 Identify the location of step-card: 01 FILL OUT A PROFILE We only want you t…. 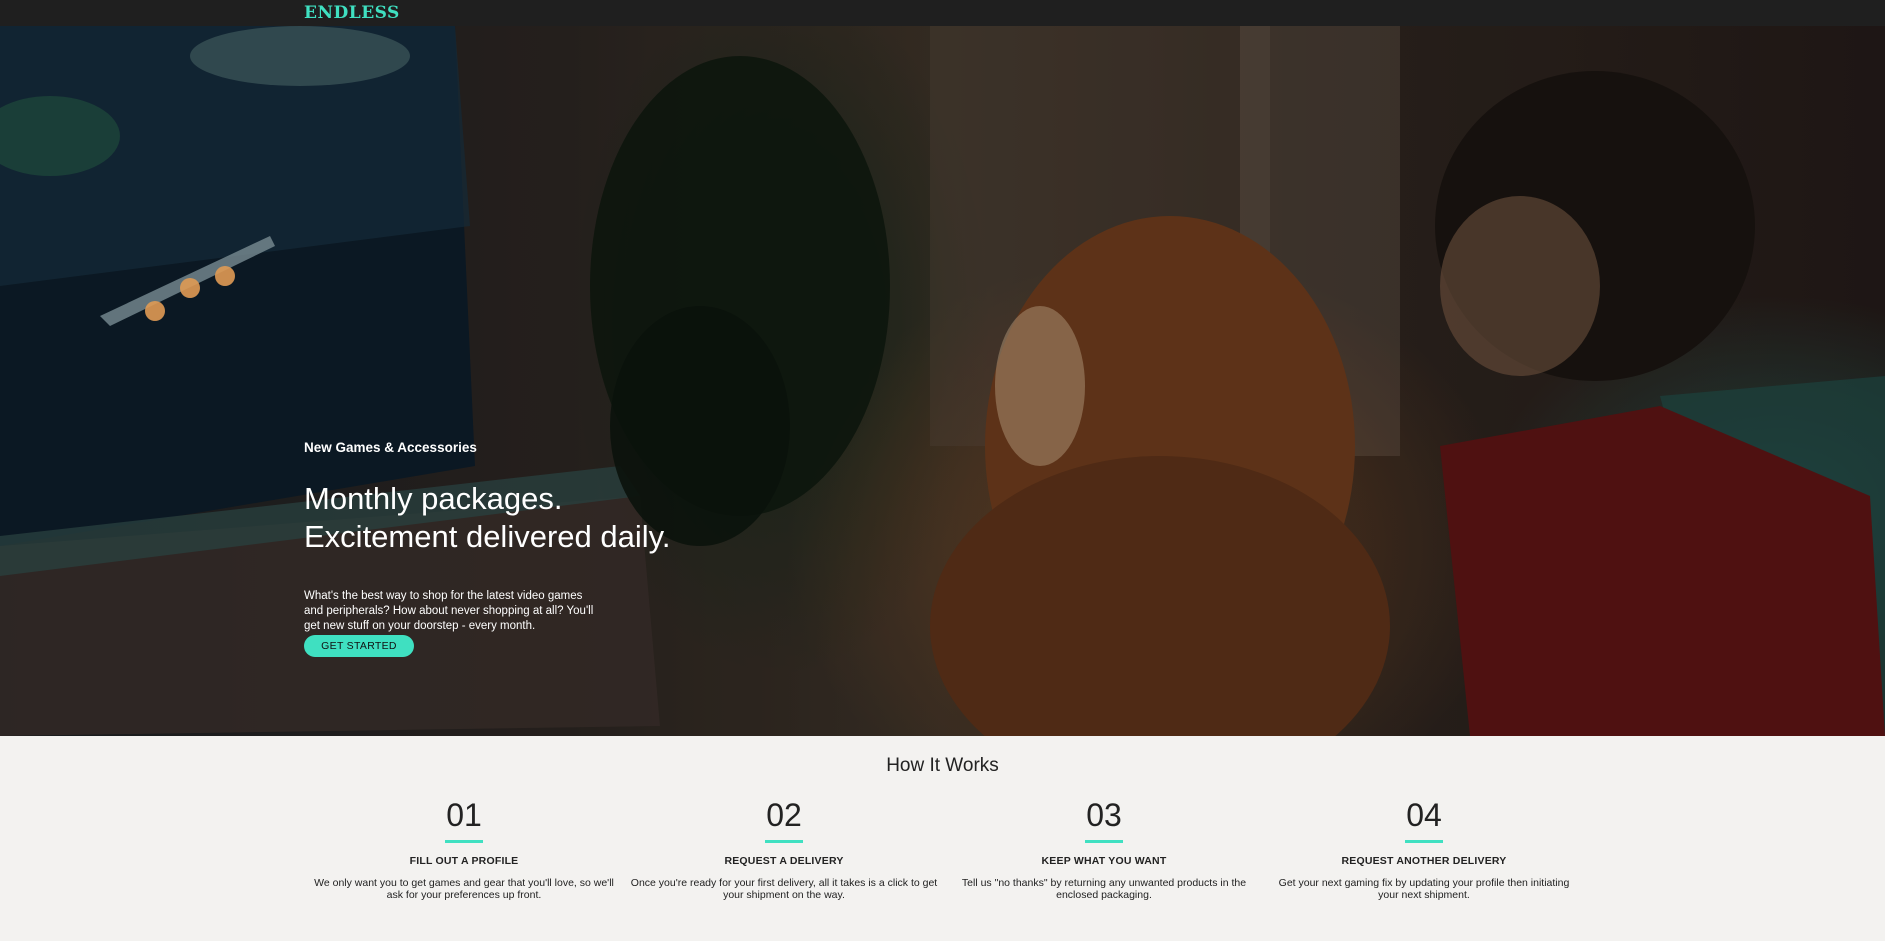
(464, 848).